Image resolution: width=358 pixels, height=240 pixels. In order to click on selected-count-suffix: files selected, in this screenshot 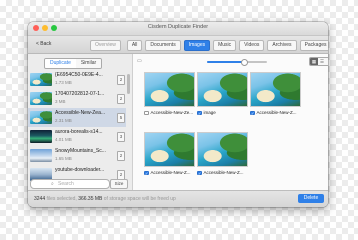, I will do `click(61, 199)`.